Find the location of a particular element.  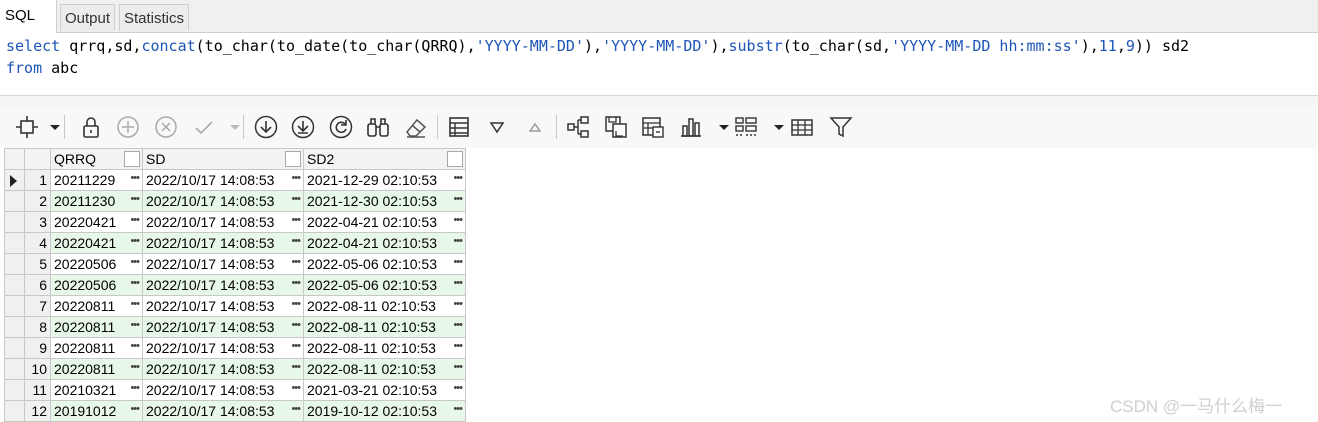

cell-sd2: 2019-10-12 02:10:53 ••• is located at coordinates (384, 411).